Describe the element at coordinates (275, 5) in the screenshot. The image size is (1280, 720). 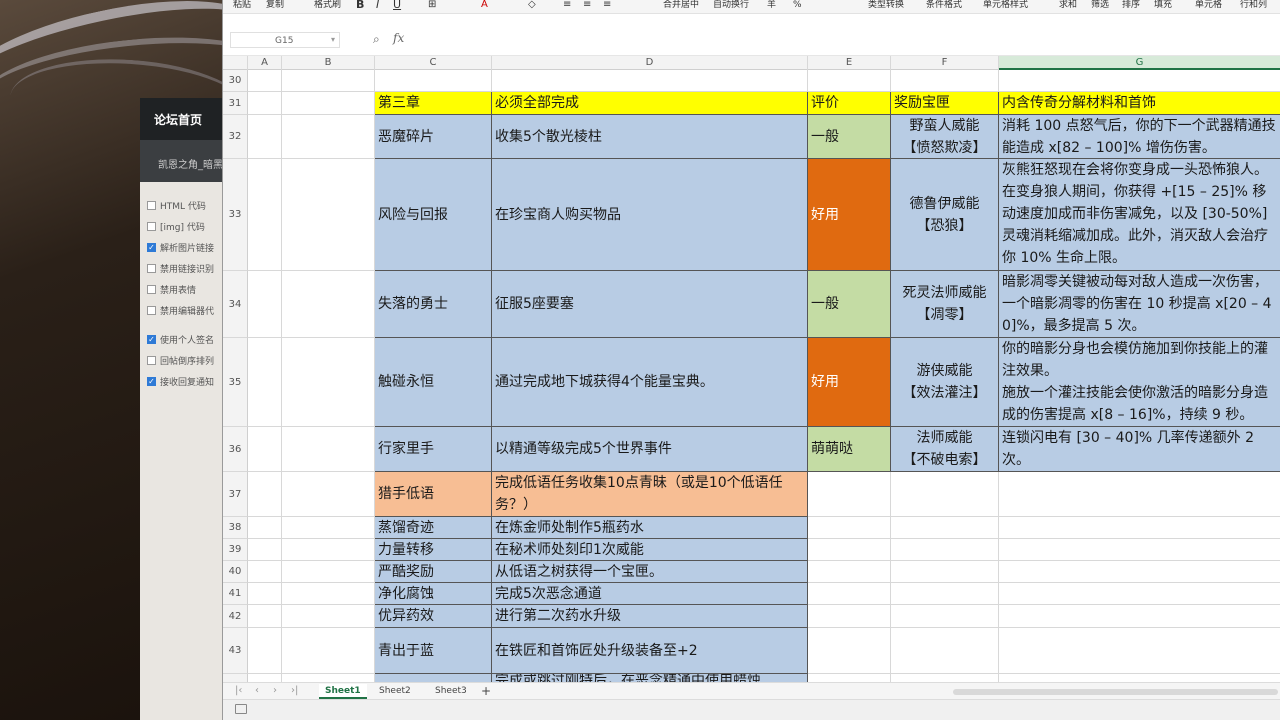
I see `copy-button: 复制` at that location.